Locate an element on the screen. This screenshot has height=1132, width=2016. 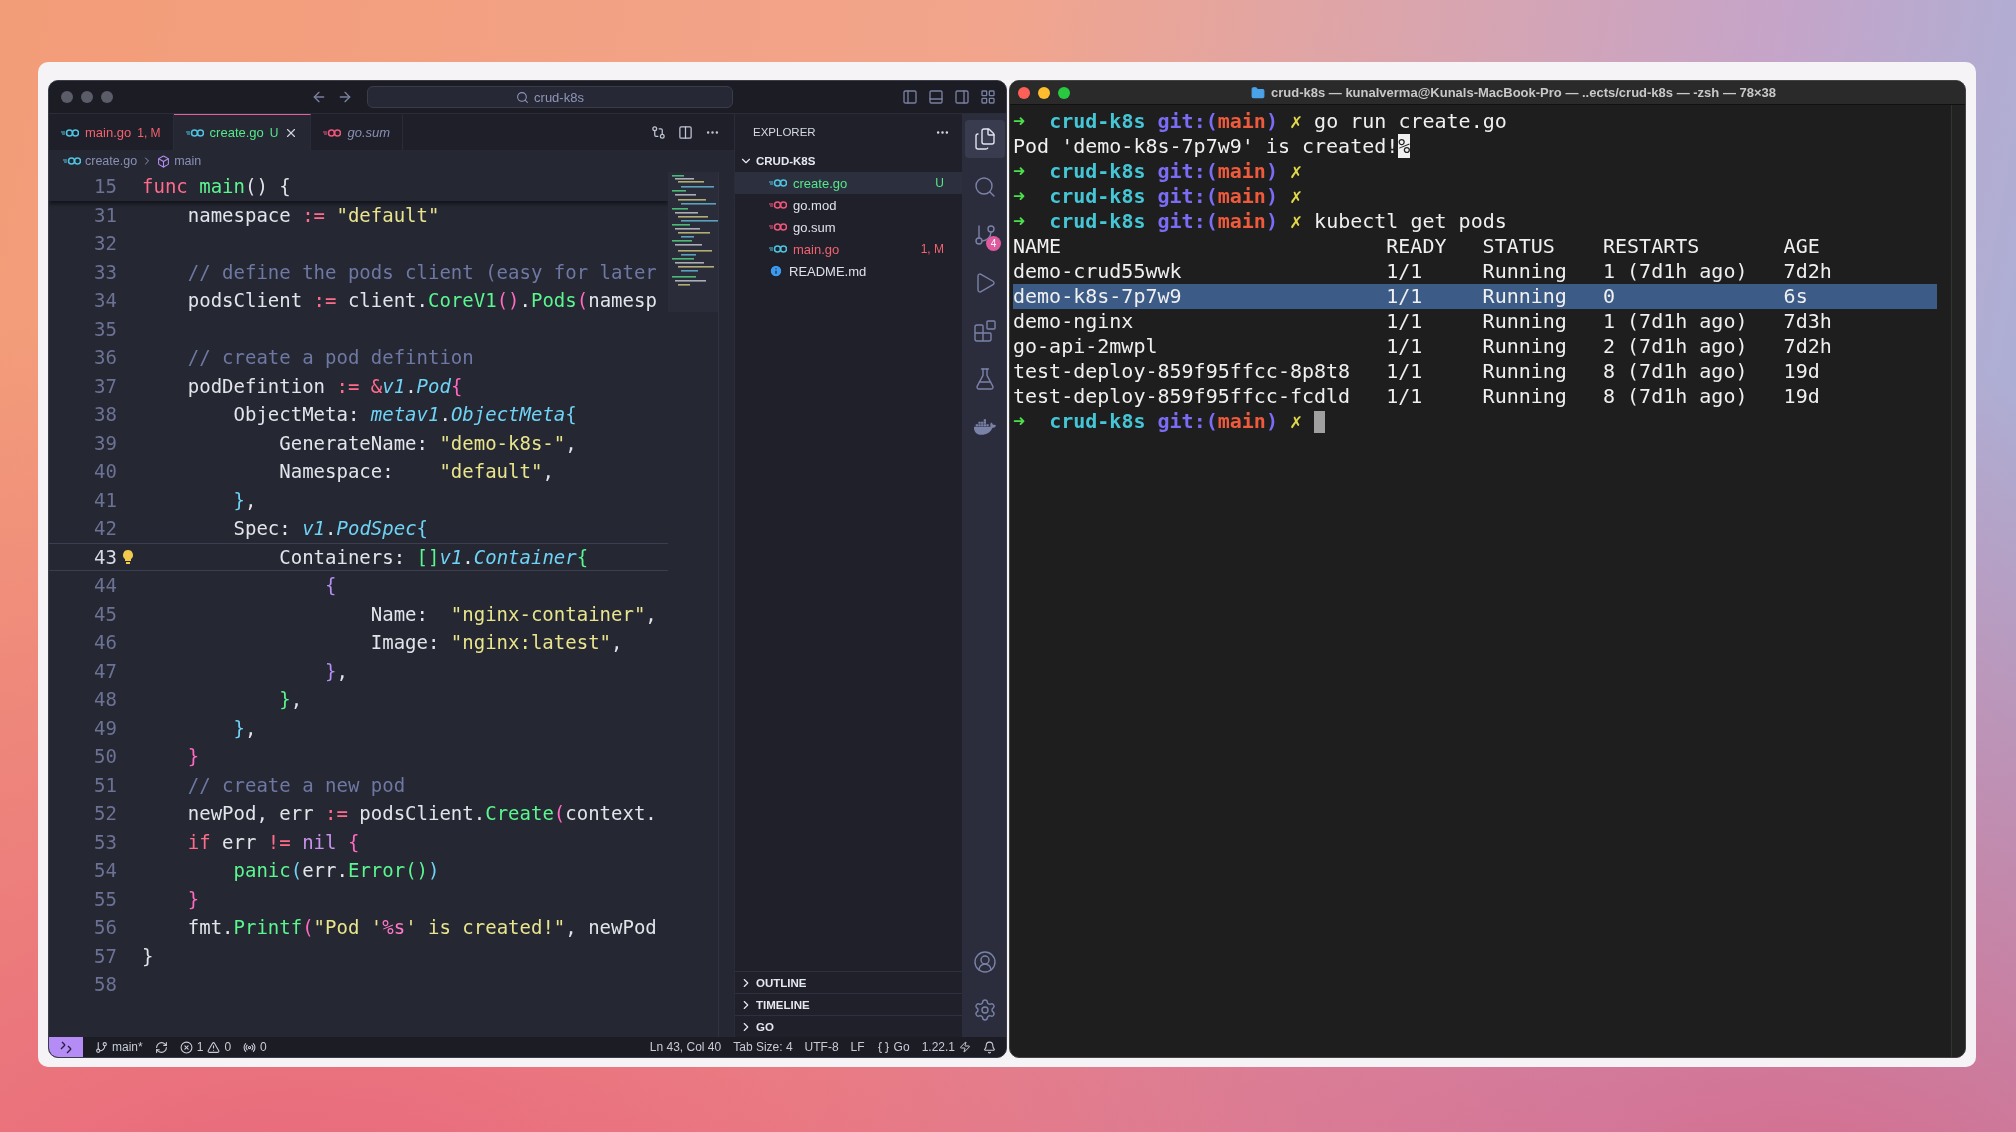
panel-title: EXPLORER is located at coordinates (784, 132).